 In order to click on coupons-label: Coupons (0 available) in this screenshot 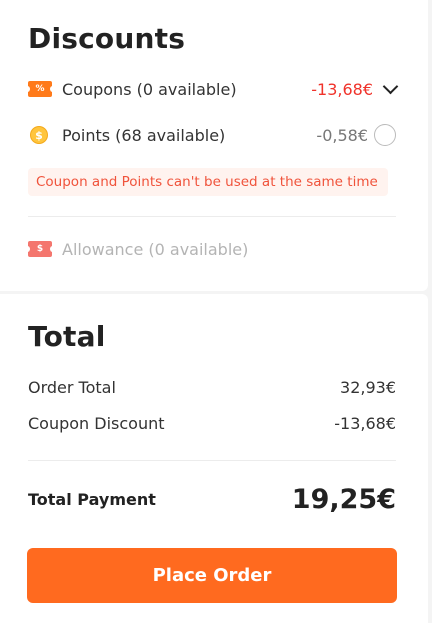, I will do `click(149, 89)`.